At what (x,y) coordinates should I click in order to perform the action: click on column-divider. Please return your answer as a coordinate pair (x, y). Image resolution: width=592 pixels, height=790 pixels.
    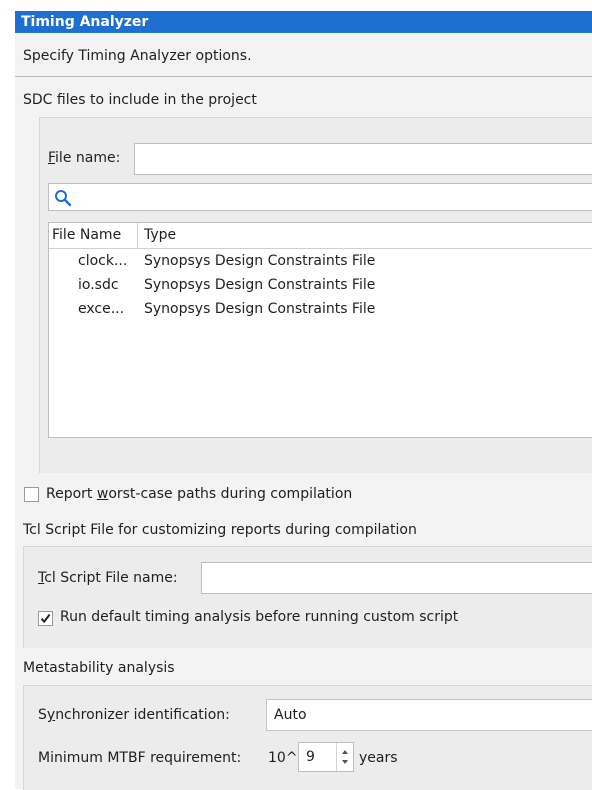
    Looking at the image, I should click on (137, 235).